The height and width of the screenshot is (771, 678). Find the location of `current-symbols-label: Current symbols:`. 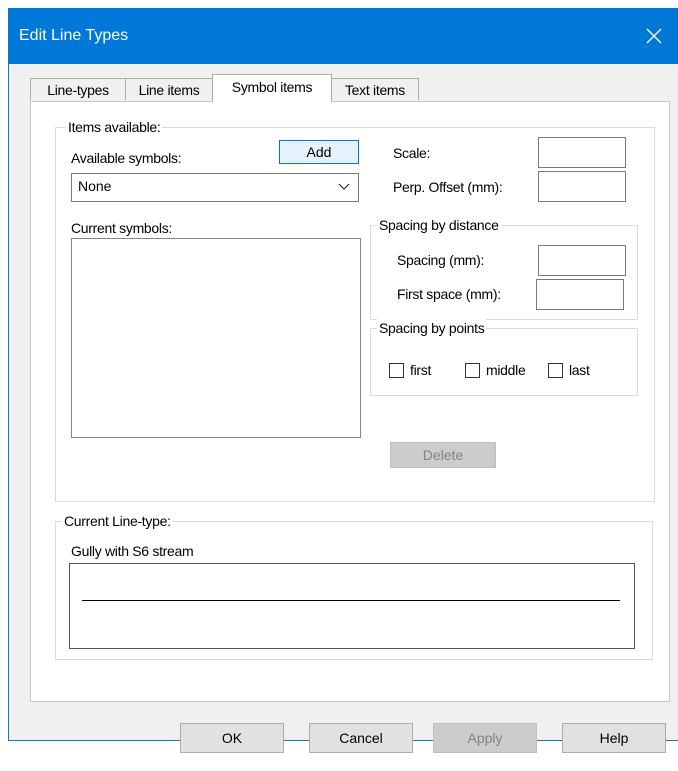

current-symbols-label: Current symbols: is located at coordinates (122, 228).